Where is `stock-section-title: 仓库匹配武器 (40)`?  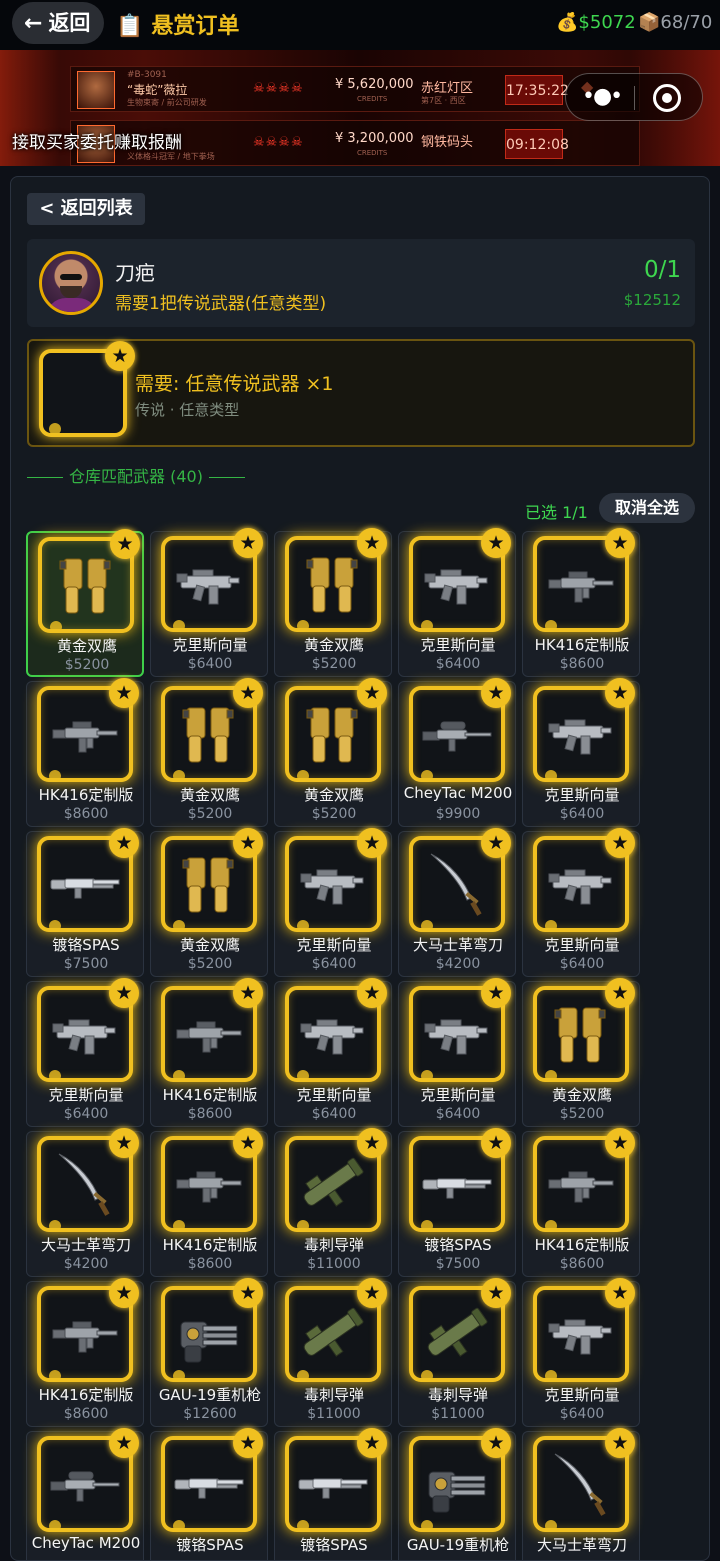
stock-section-title: 仓库匹配武器 (40) is located at coordinates (139, 475).